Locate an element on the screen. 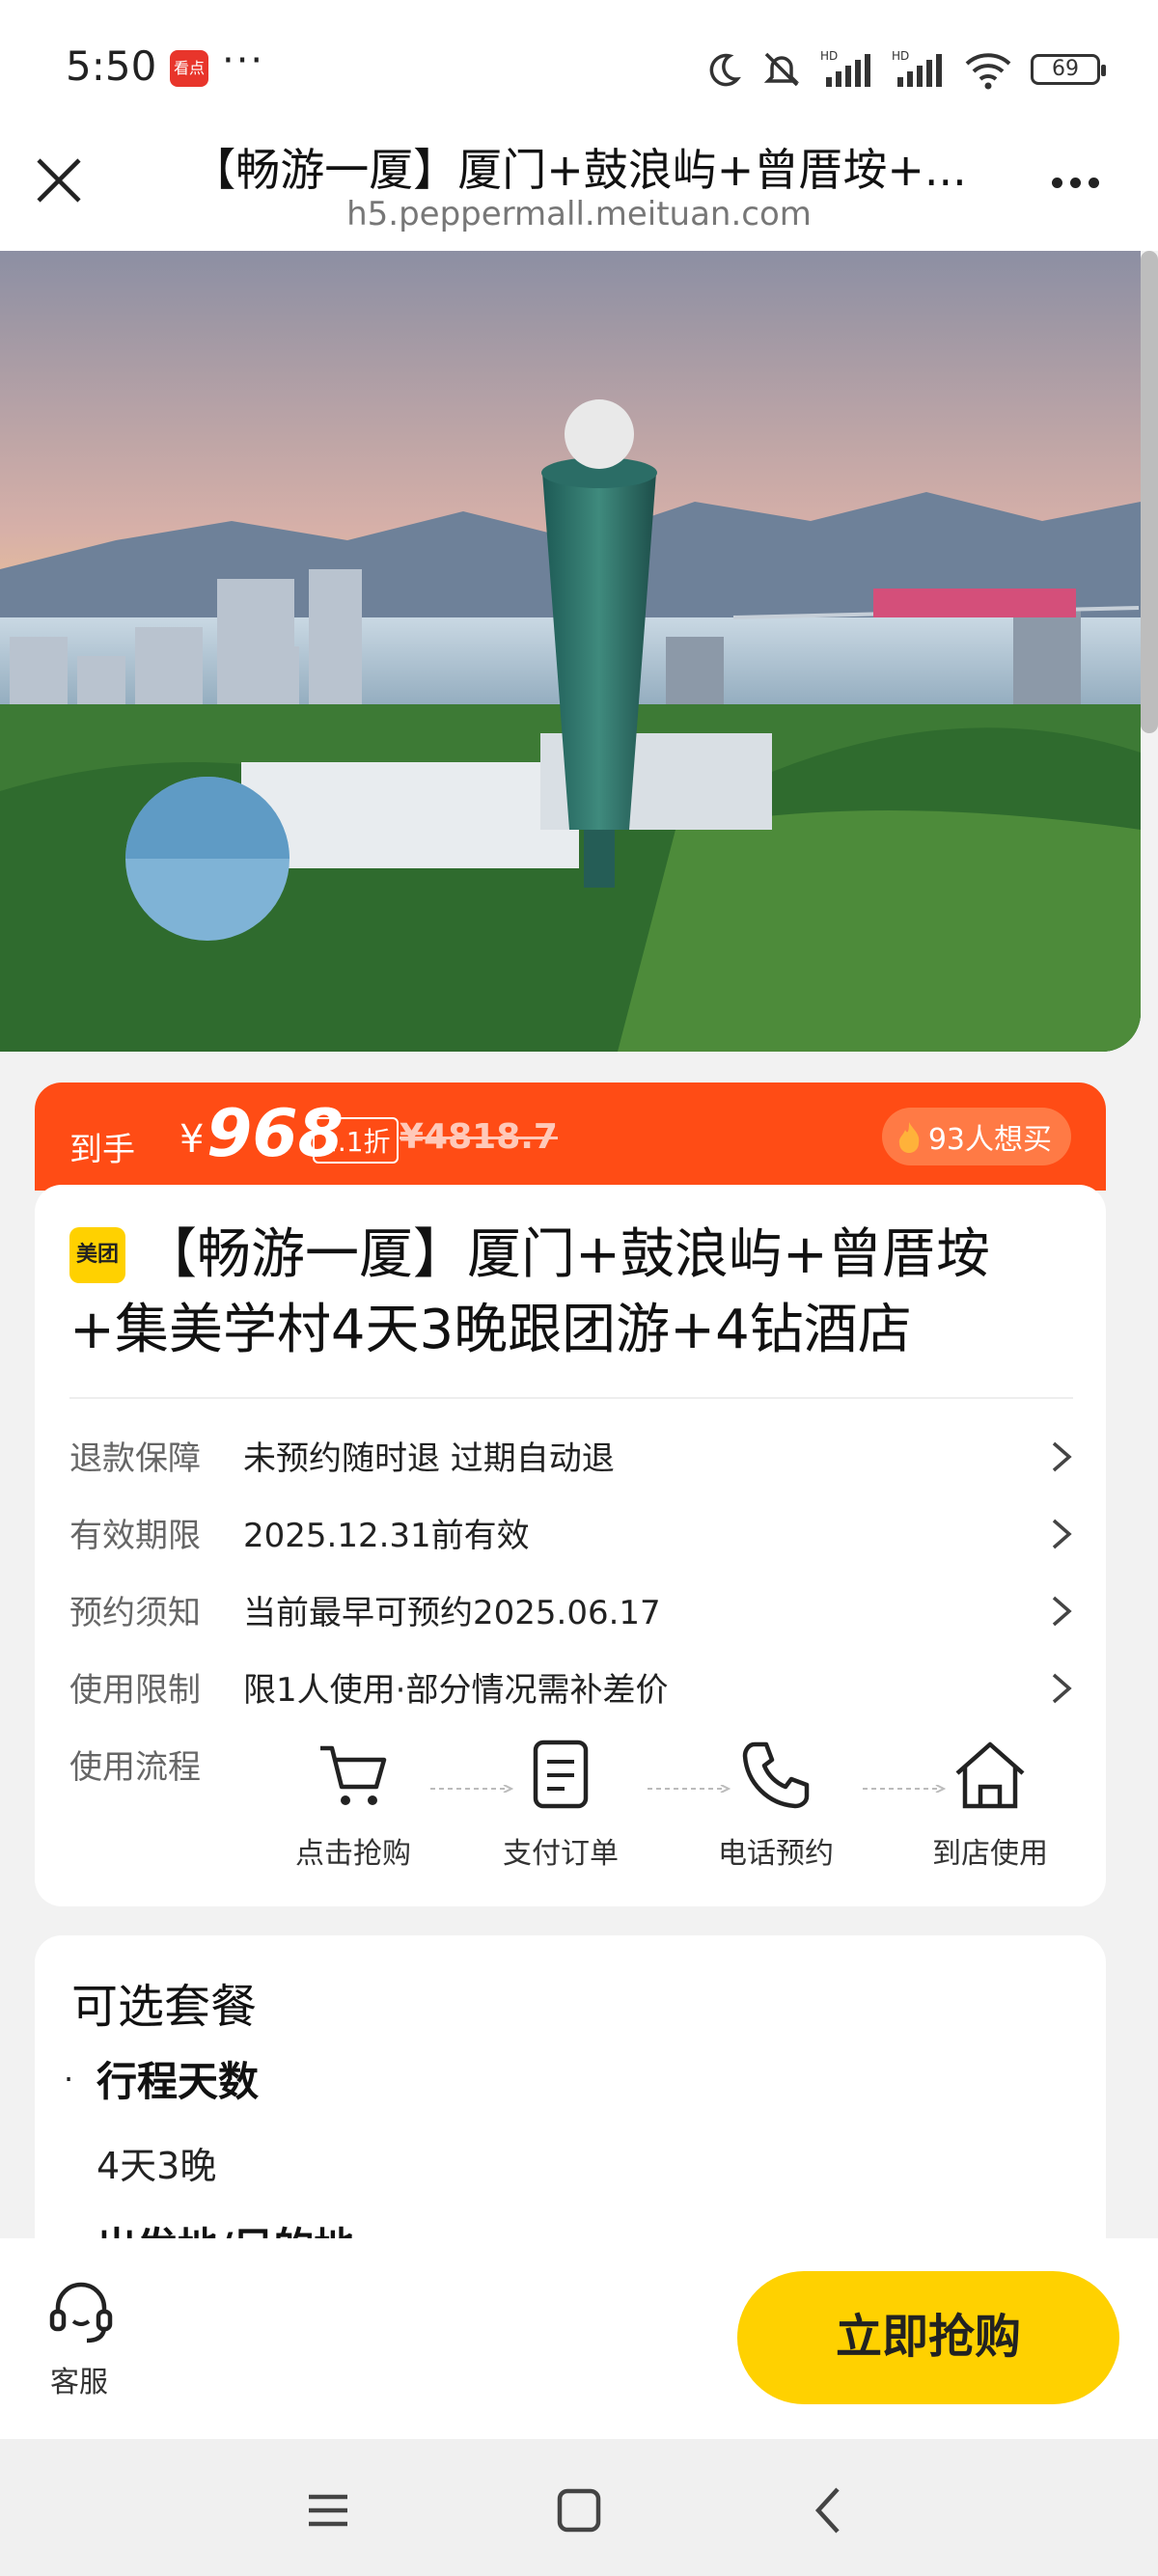  status-time: 5:50 is located at coordinates (111, 66).